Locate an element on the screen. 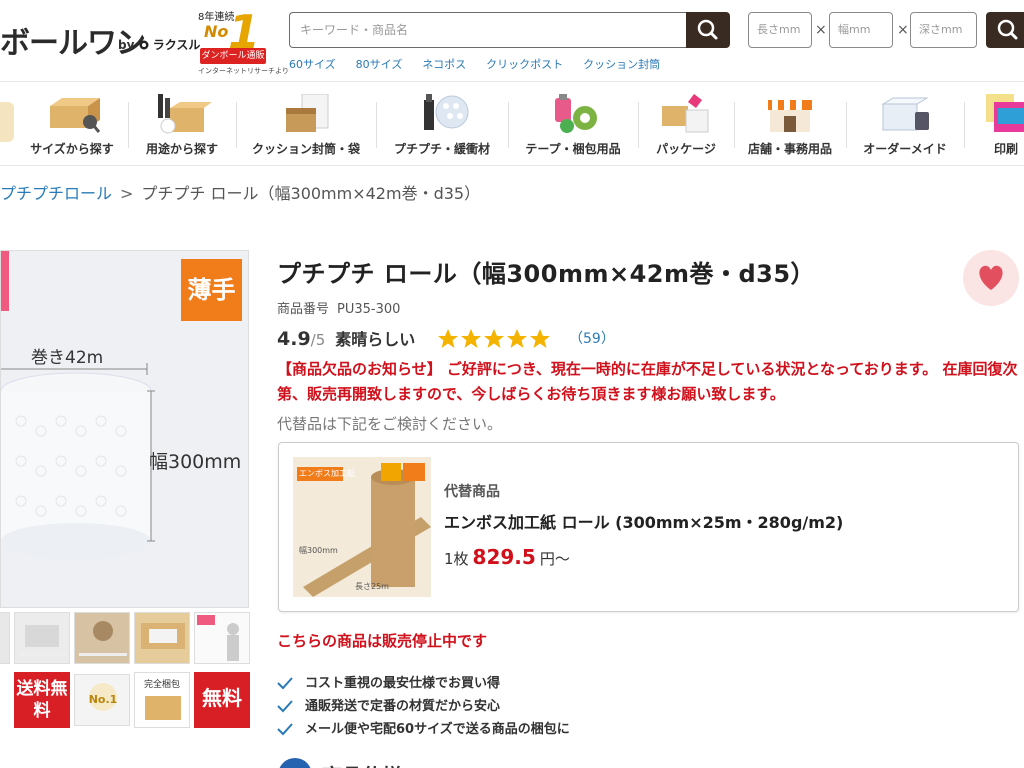  tag-link: クリックポスト is located at coordinates (524, 64).